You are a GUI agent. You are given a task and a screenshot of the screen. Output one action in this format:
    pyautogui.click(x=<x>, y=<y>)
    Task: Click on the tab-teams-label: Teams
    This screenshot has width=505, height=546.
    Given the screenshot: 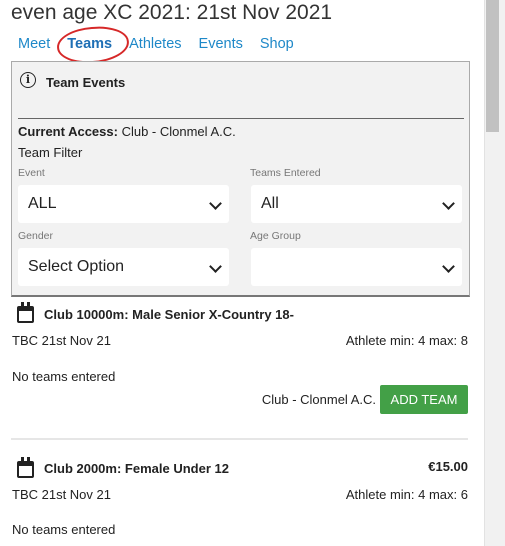 What is the action you would take?
    pyautogui.click(x=90, y=44)
    